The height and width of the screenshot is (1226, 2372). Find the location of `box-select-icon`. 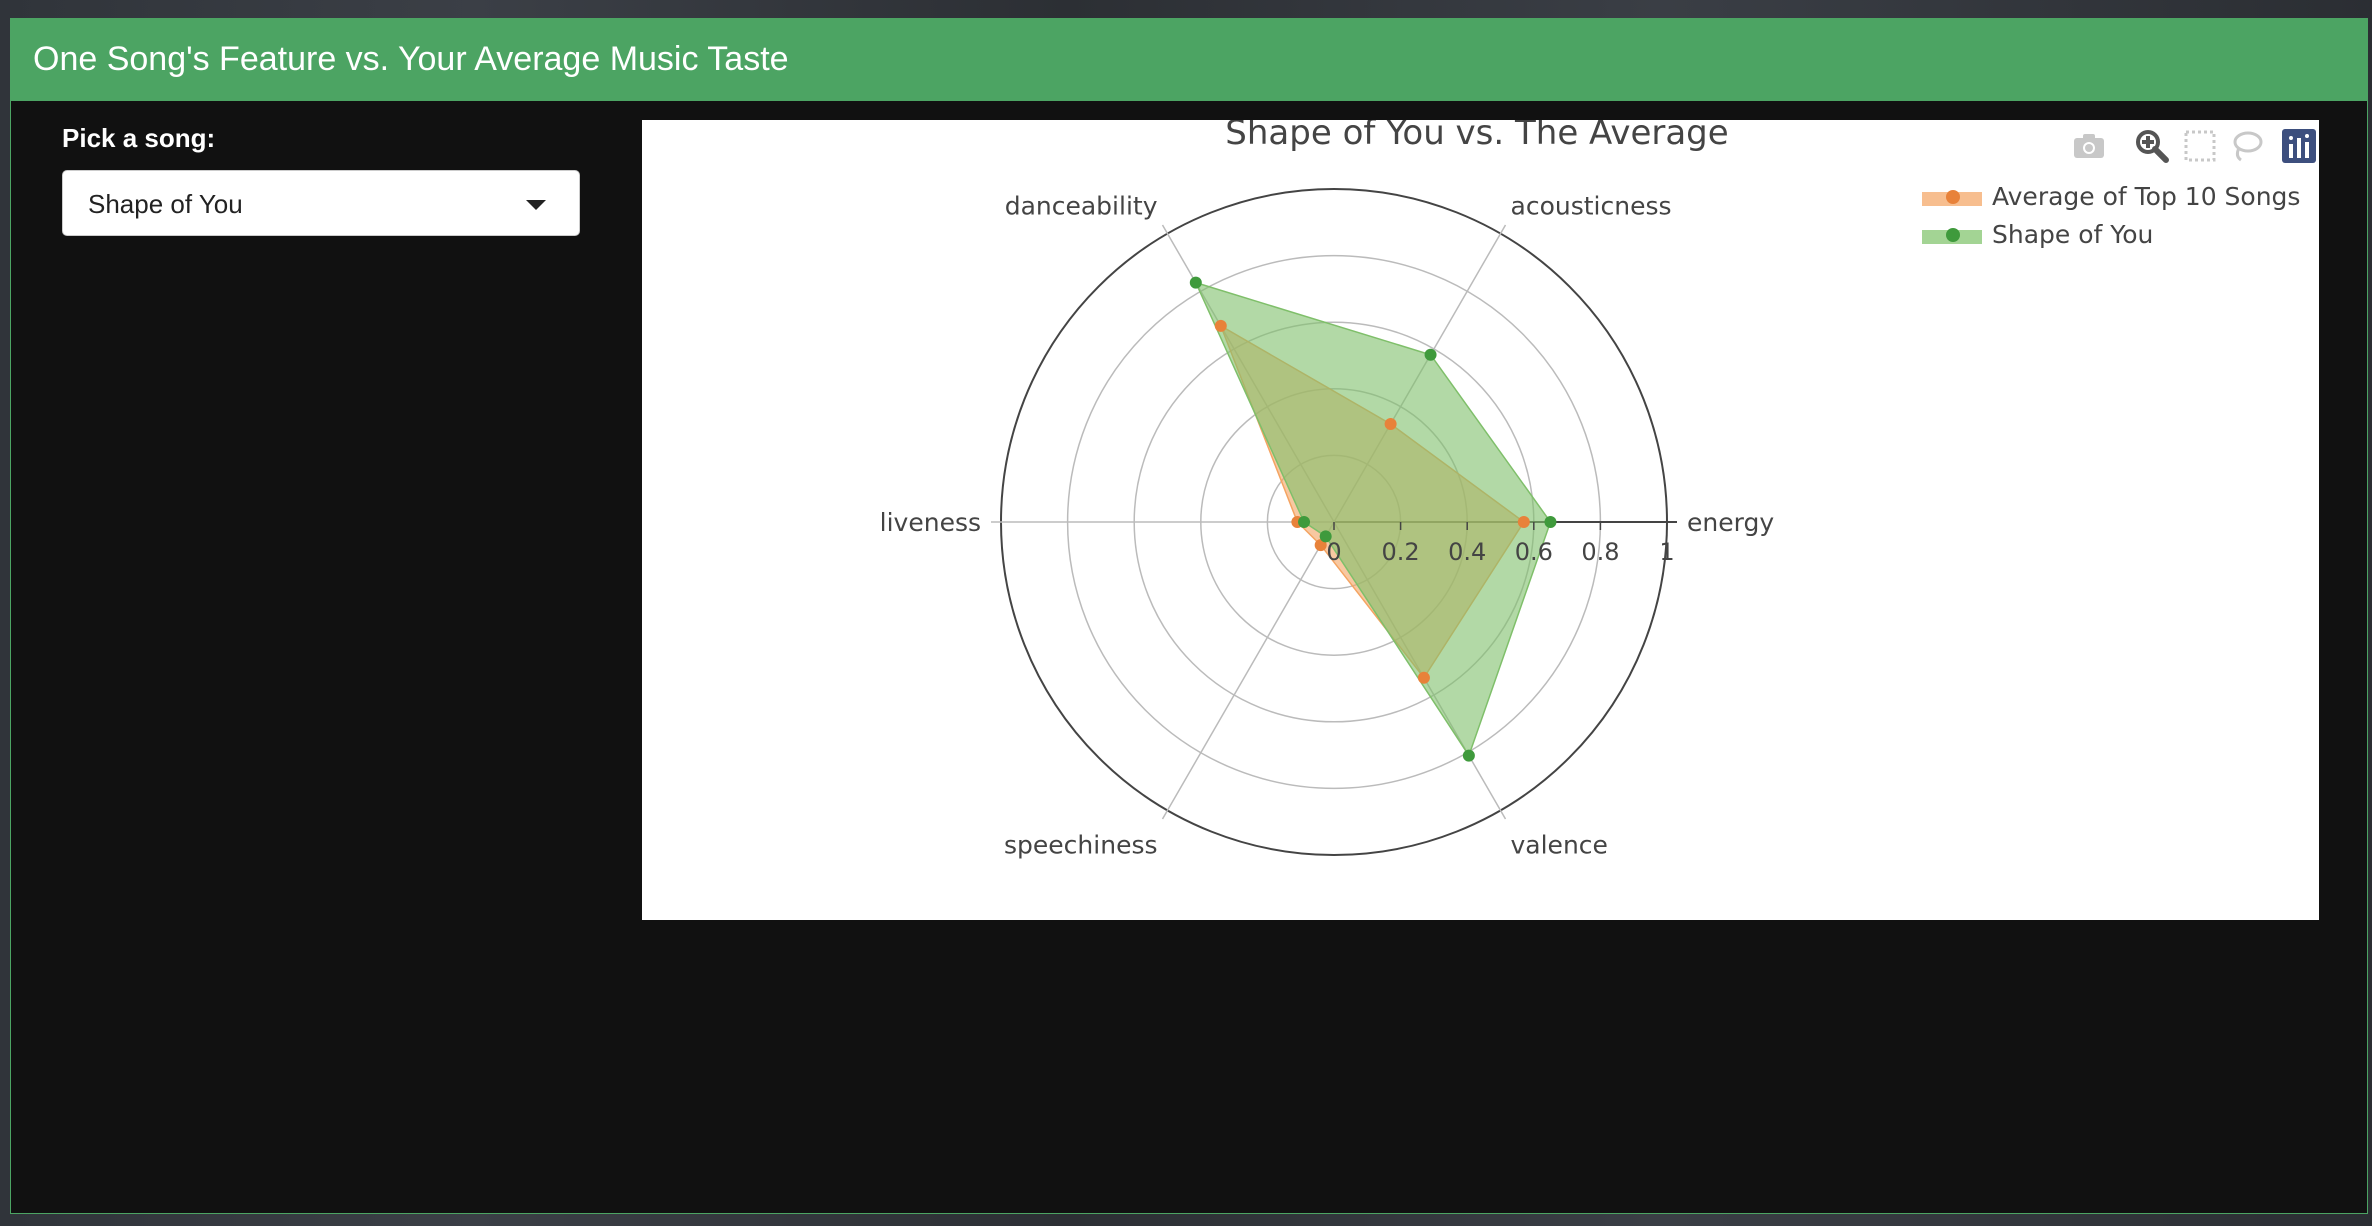

box-select-icon is located at coordinates (2200, 146).